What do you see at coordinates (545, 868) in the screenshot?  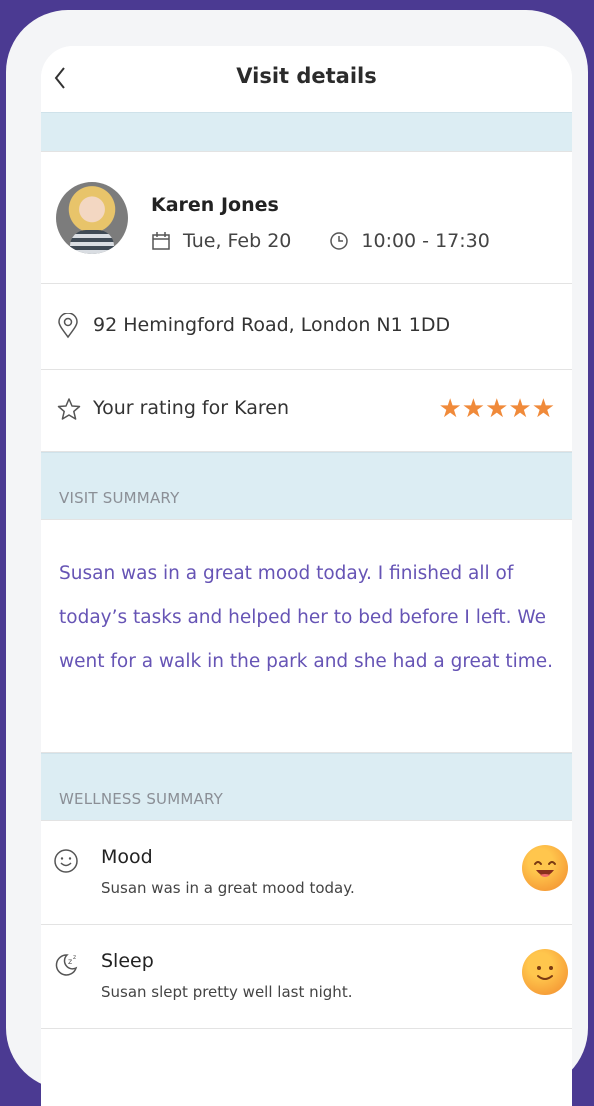 I see `laughing-face-icon` at bounding box center [545, 868].